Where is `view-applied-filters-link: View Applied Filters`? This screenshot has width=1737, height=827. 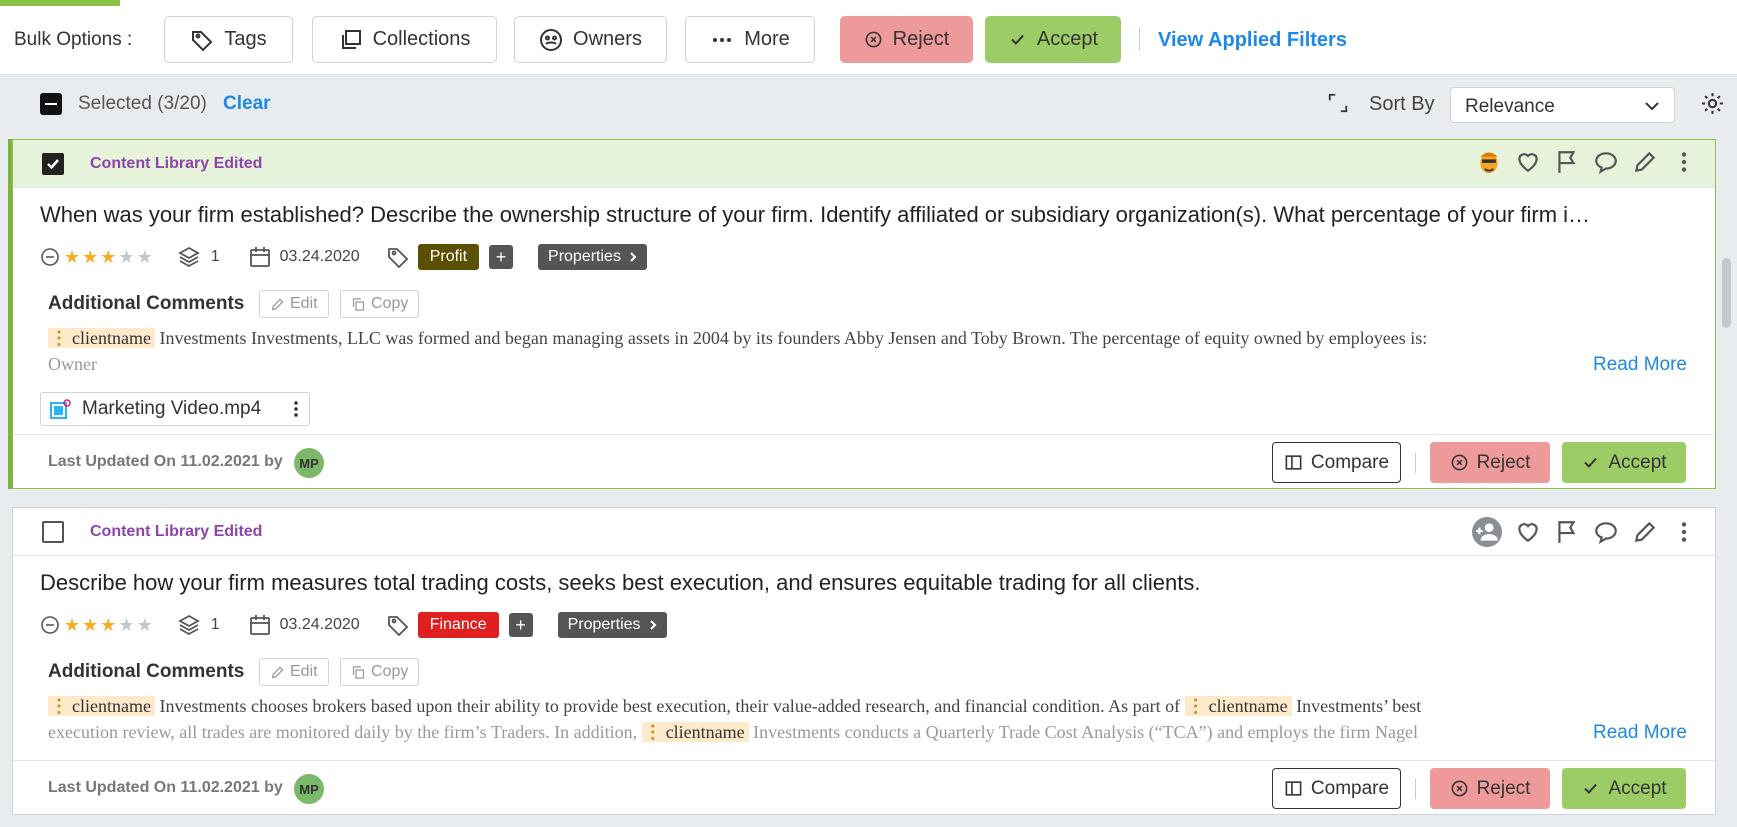 view-applied-filters-link: View Applied Filters is located at coordinates (1252, 40).